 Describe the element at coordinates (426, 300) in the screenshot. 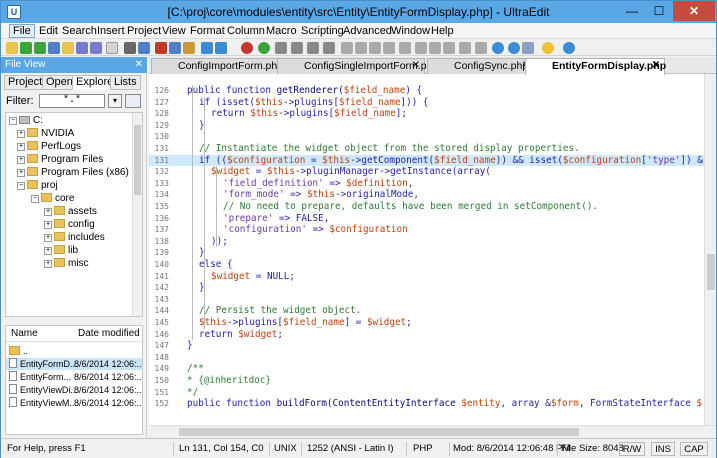

I see `code-line: 143` at that location.